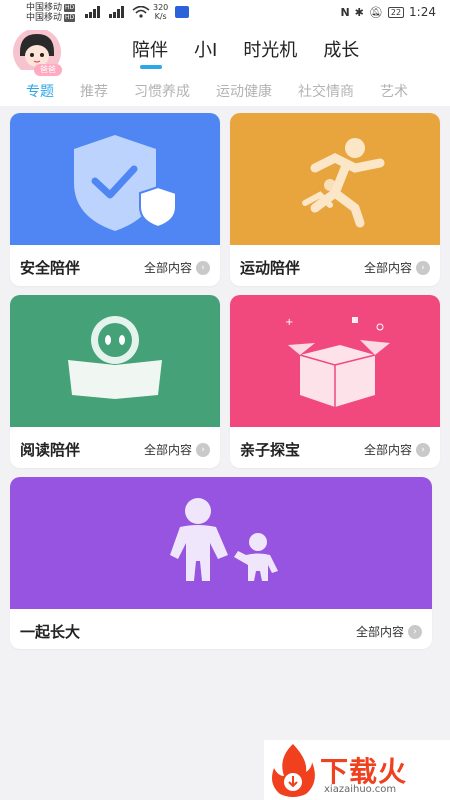 The height and width of the screenshot is (800, 450). Describe the element at coordinates (375, 12) in the screenshot. I see `mute-icon: 🔕︎` at that location.